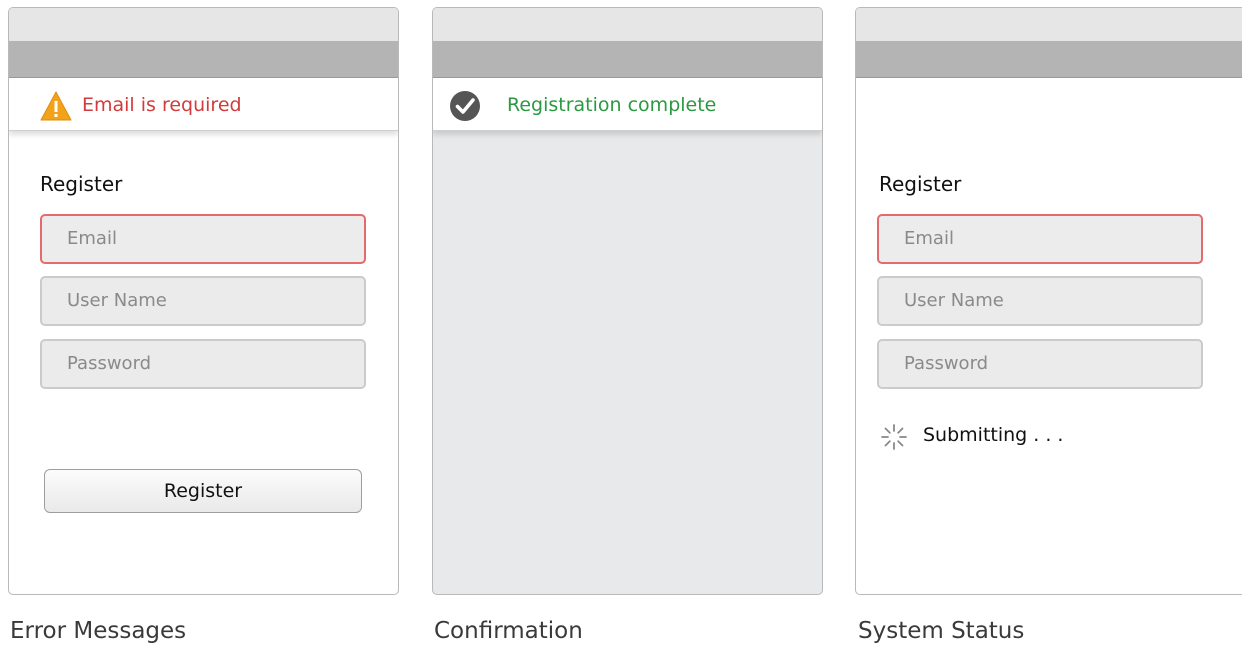 This screenshot has width=1242, height=662. What do you see at coordinates (941, 631) in the screenshot?
I see `caption-system-status: System Status` at bounding box center [941, 631].